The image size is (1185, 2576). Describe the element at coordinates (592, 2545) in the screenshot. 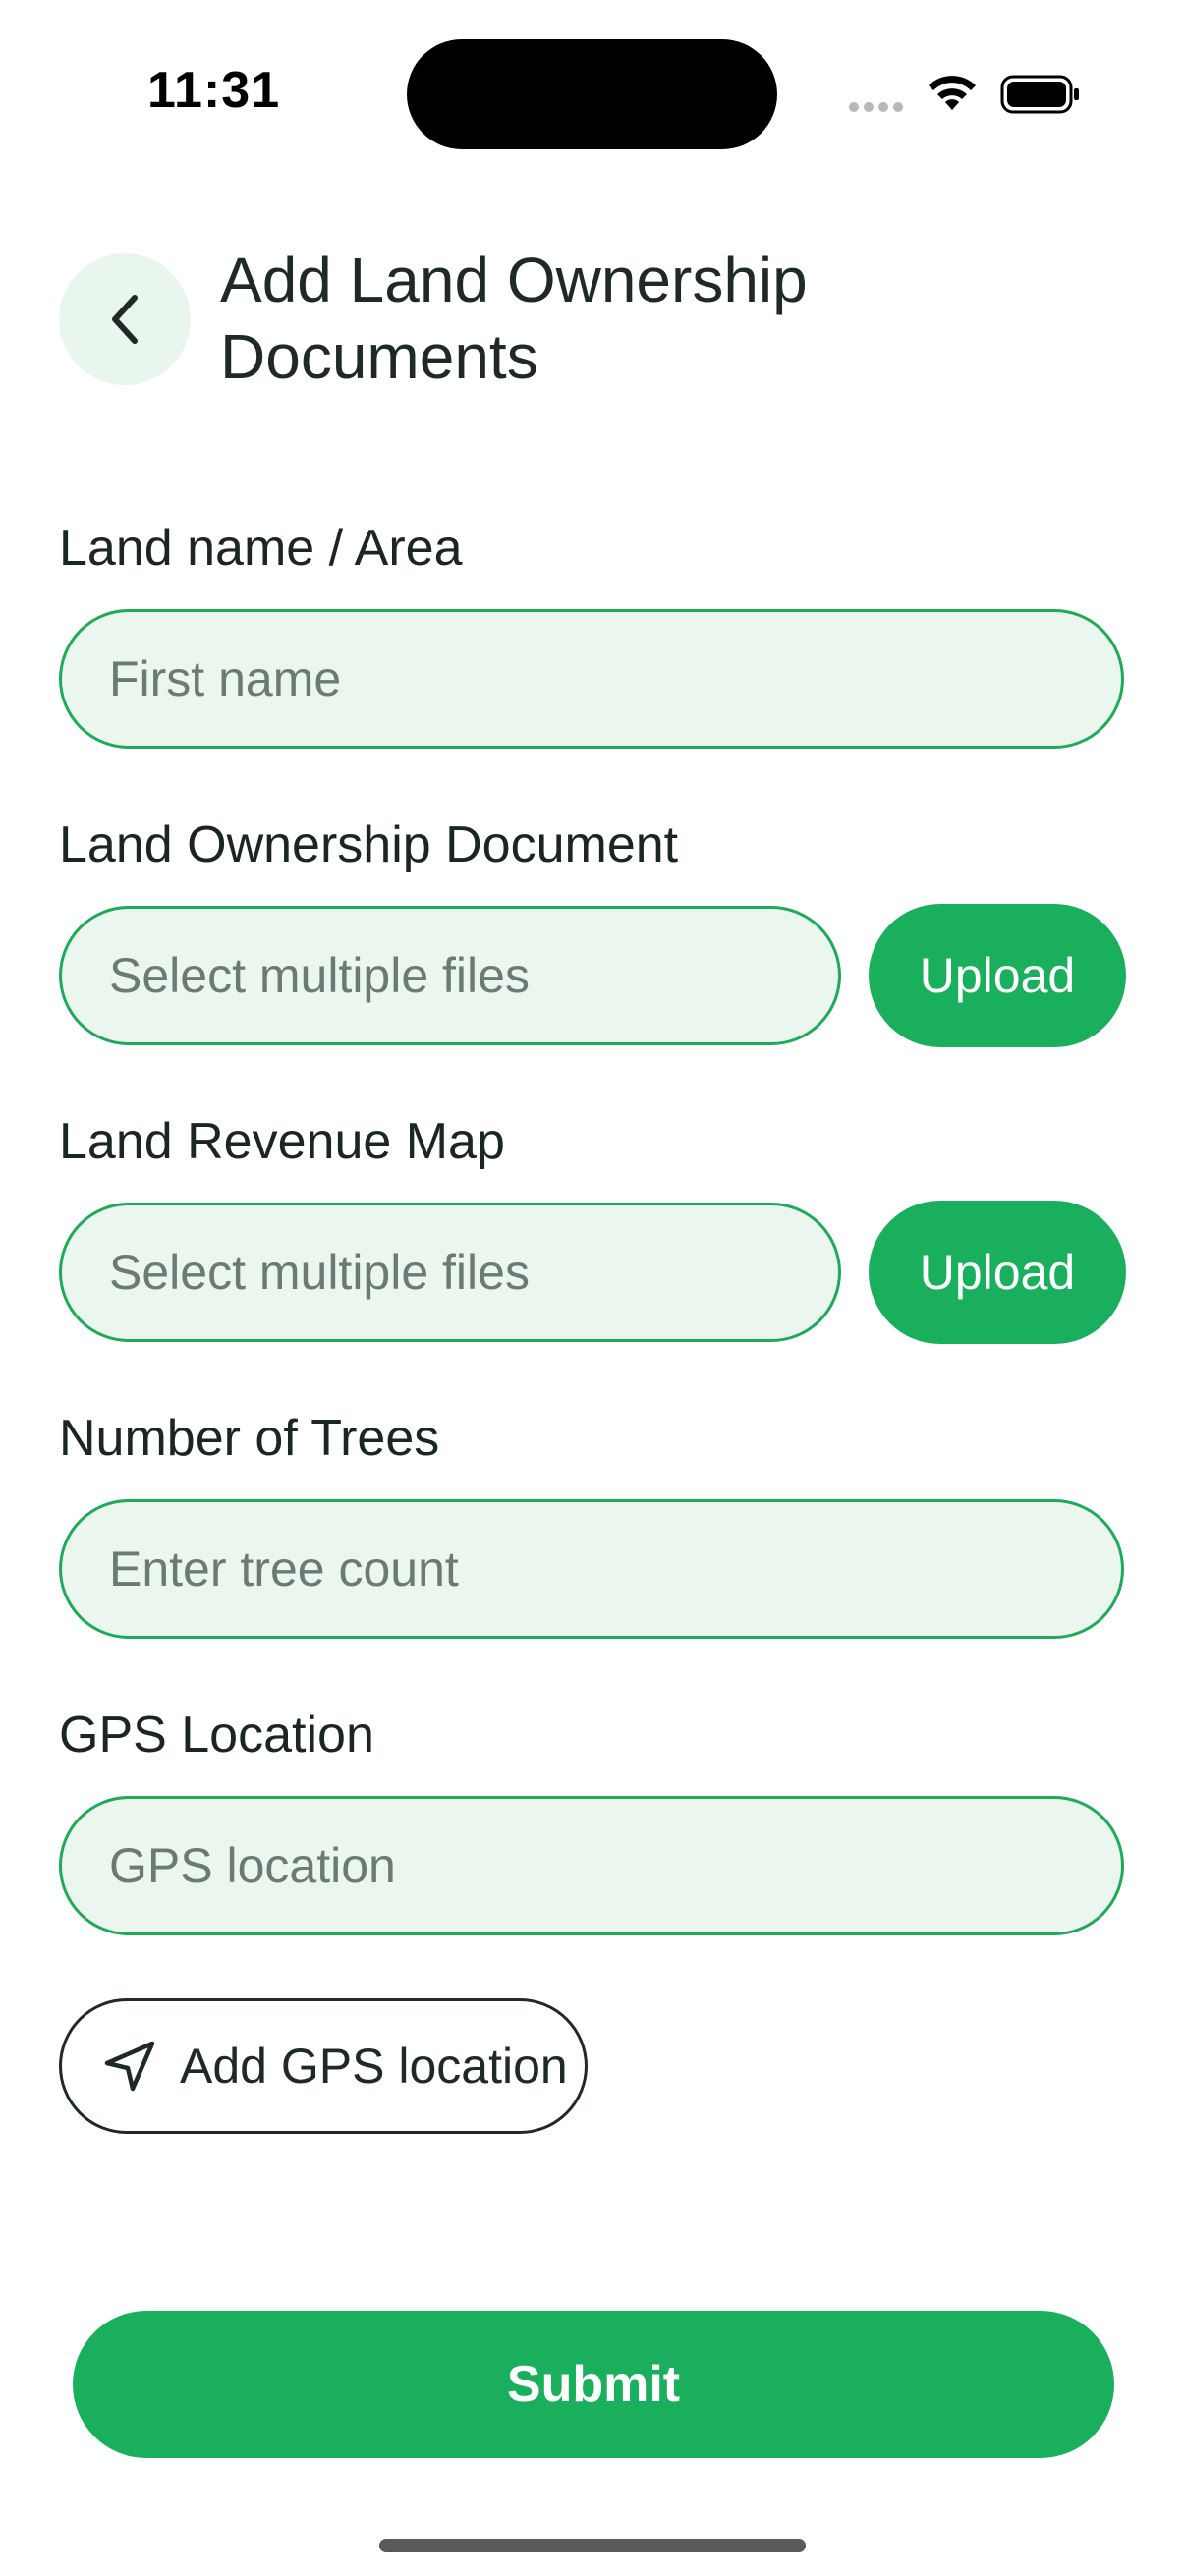

I see `home-indicator` at that location.